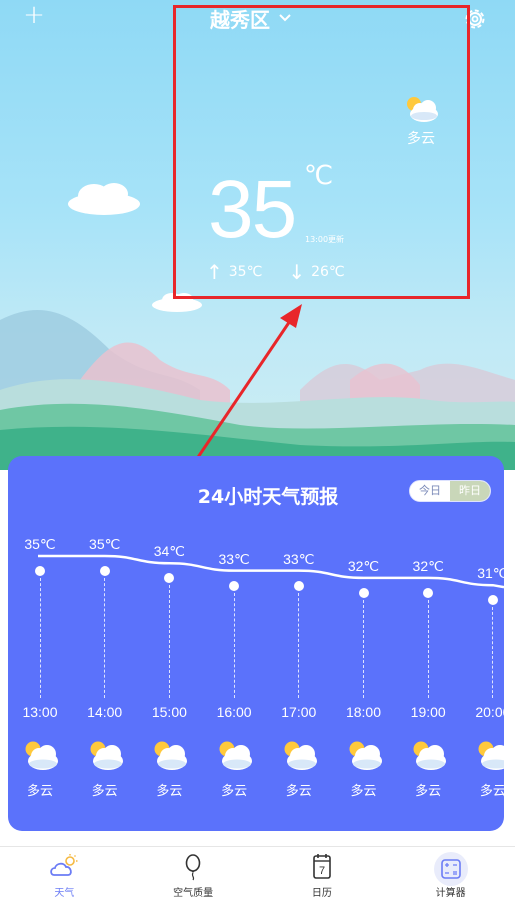 The width and height of the screenshot is (515, 900). Describe the element at coordinates (322, 871) in the screenshot. I see `calendar-day: 7` at that location.